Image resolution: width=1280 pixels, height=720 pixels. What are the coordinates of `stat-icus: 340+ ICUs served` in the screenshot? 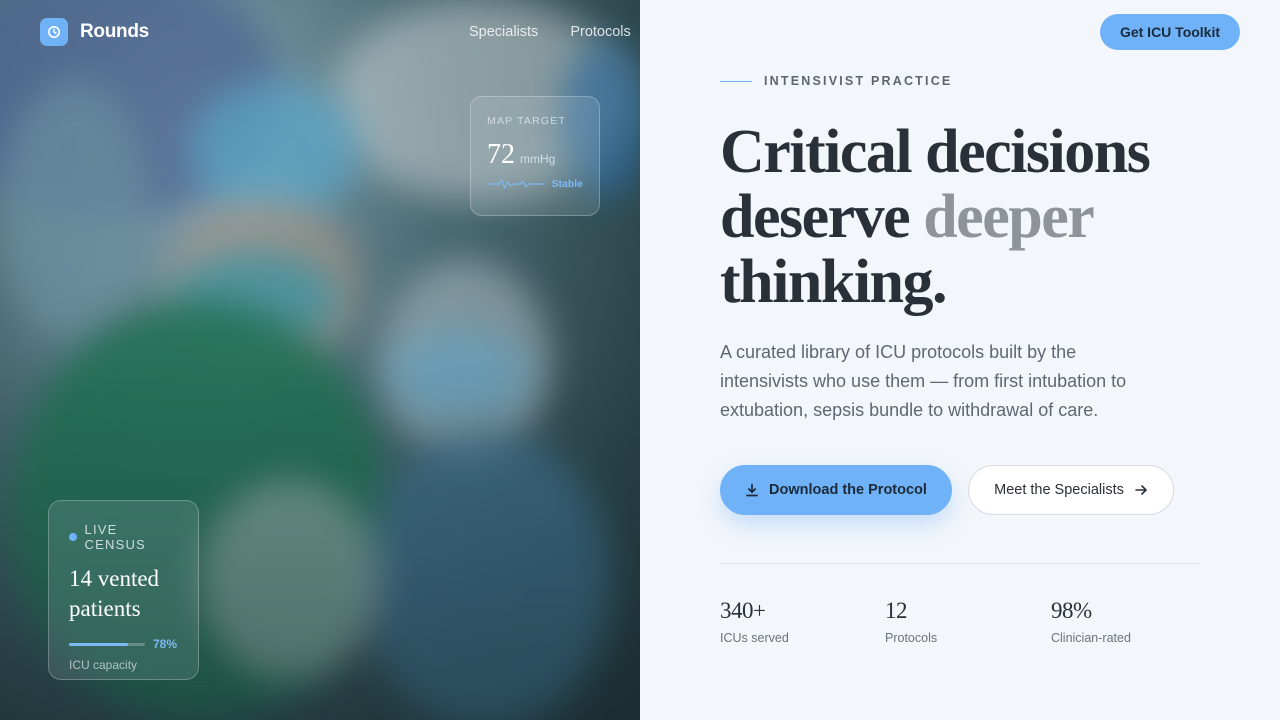 It's located at (754, 621).